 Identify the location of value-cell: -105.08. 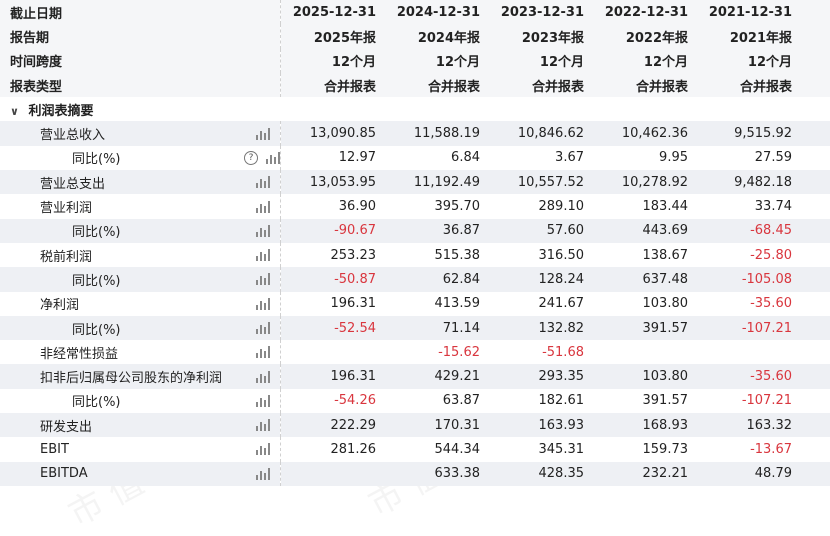
(748, 279).